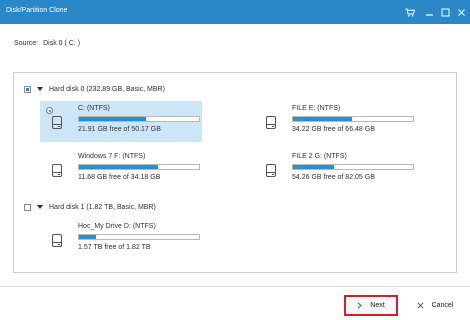 This screenshot has width=470, height=320. I want to click on footer-divider, so click(235, 286).